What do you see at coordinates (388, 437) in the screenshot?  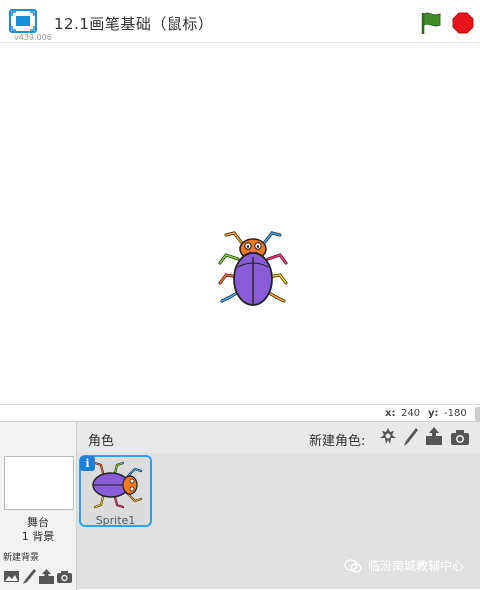 I see `sprite-library-icon` at bounding box center [388, 437].